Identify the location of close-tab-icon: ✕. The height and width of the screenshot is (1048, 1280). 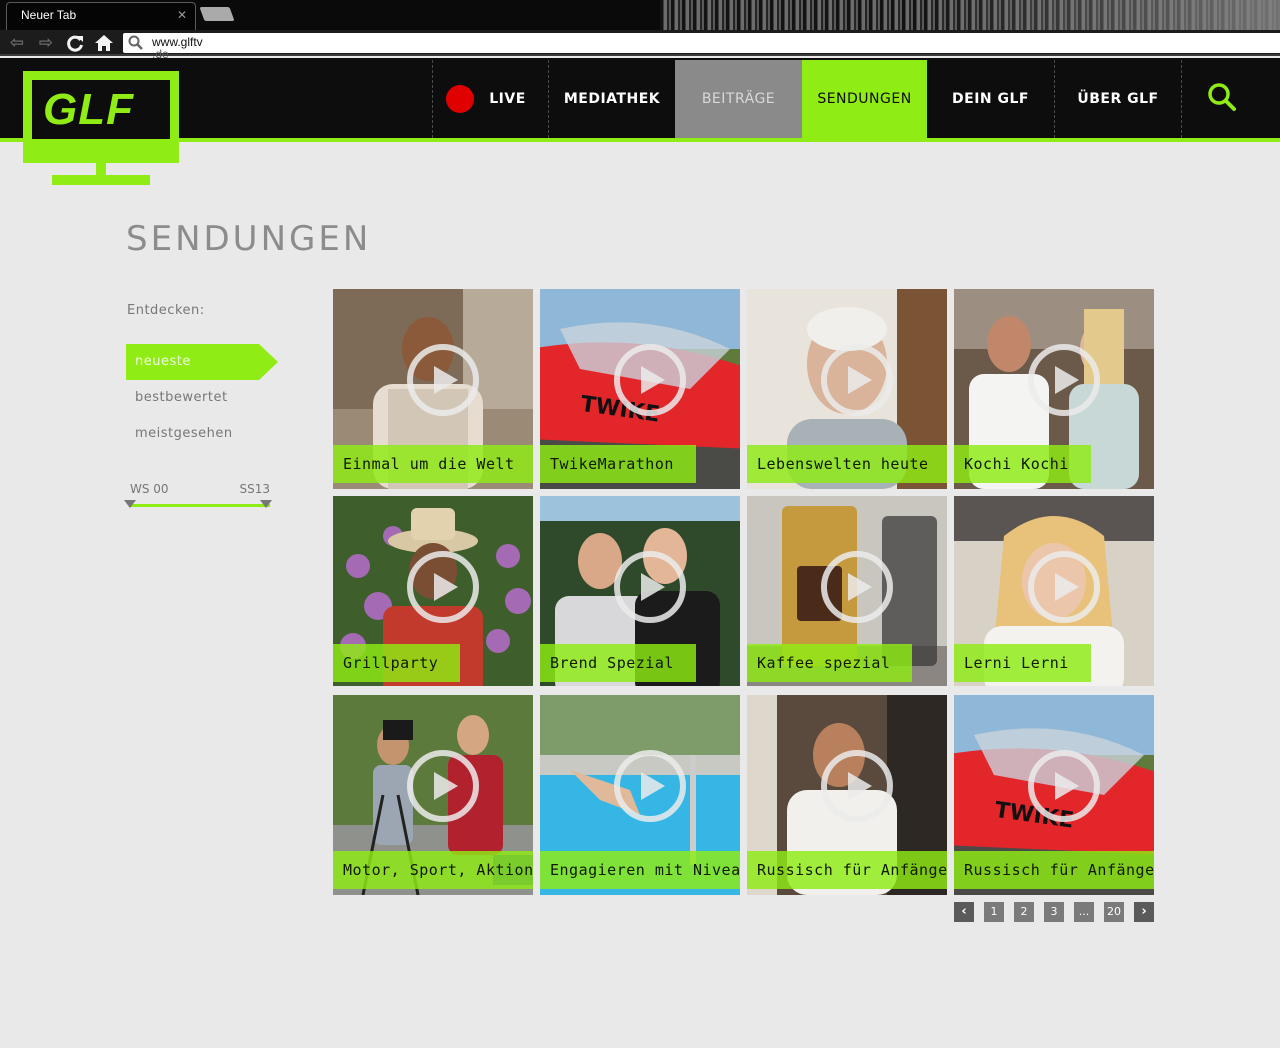
(182, 15).